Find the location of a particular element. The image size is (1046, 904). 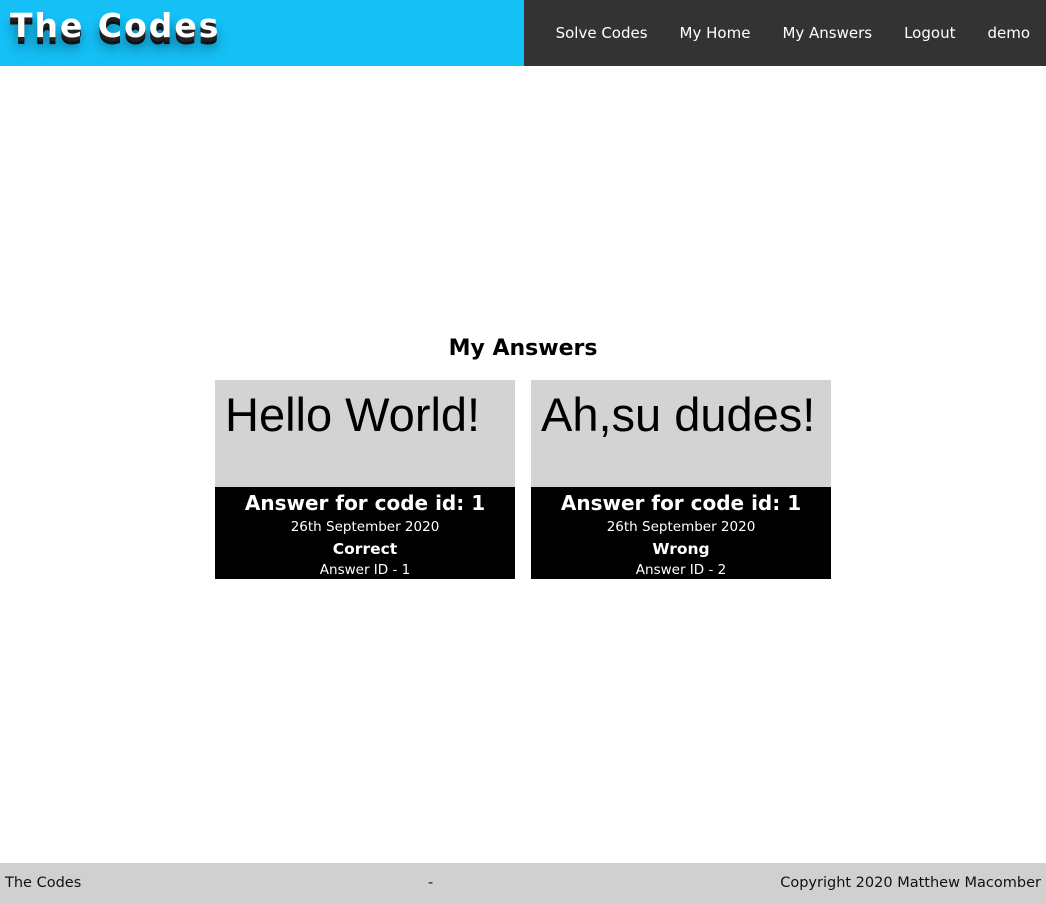

site-logo-title: The Codes is located at coordinates (115, 25).